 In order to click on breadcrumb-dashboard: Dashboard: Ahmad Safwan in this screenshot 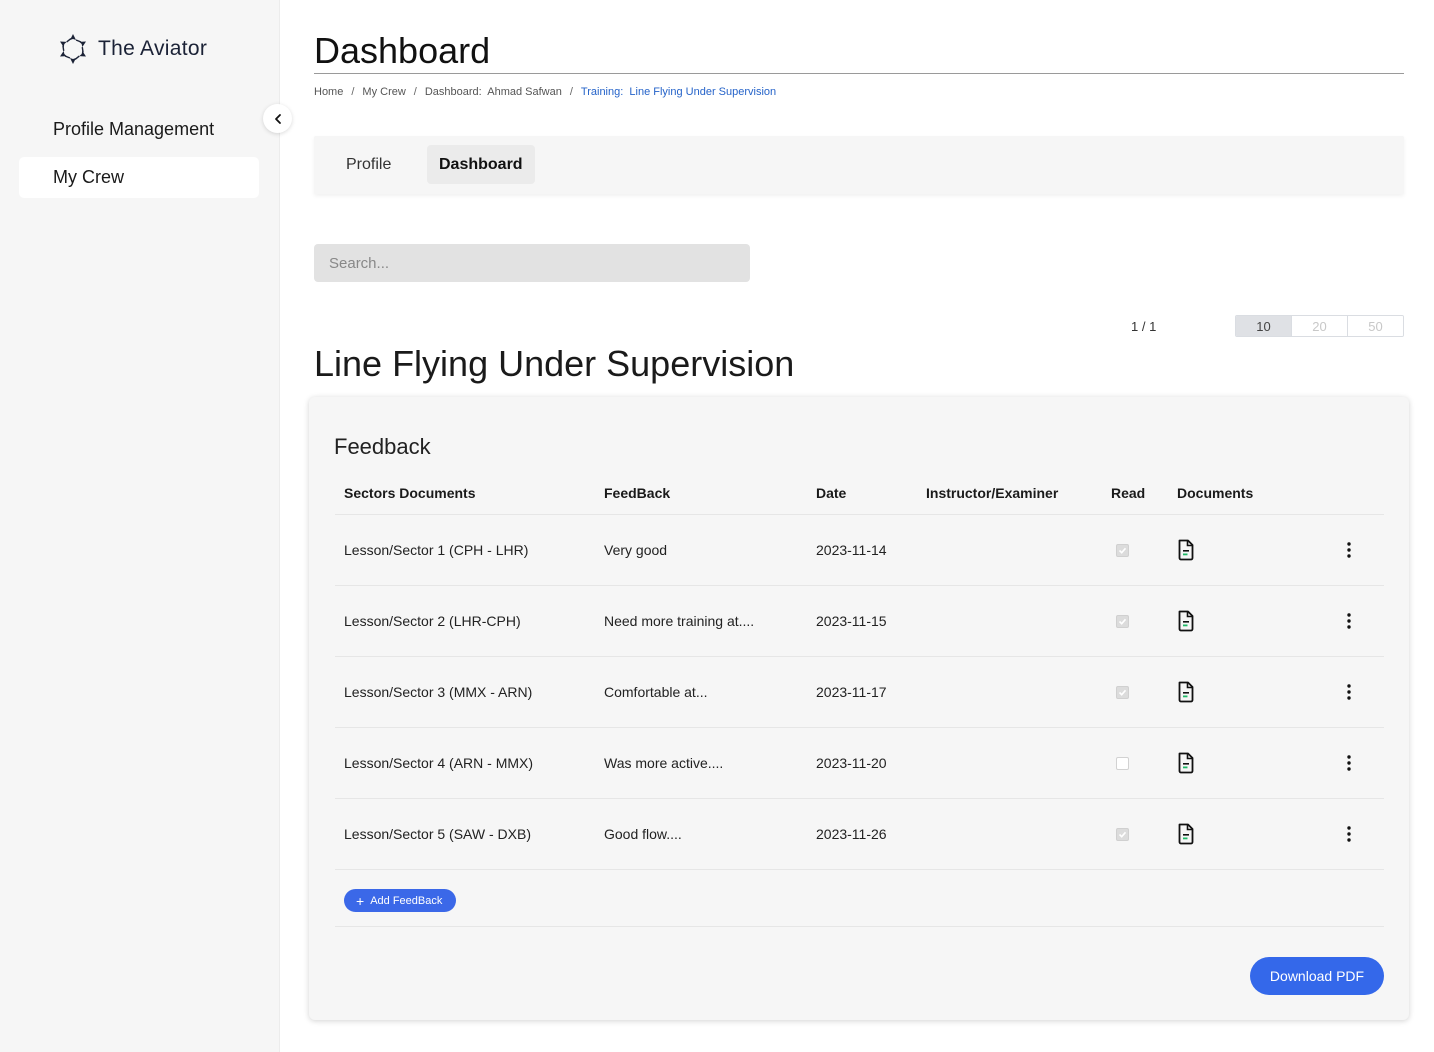, I will do `click(493, 92)`.